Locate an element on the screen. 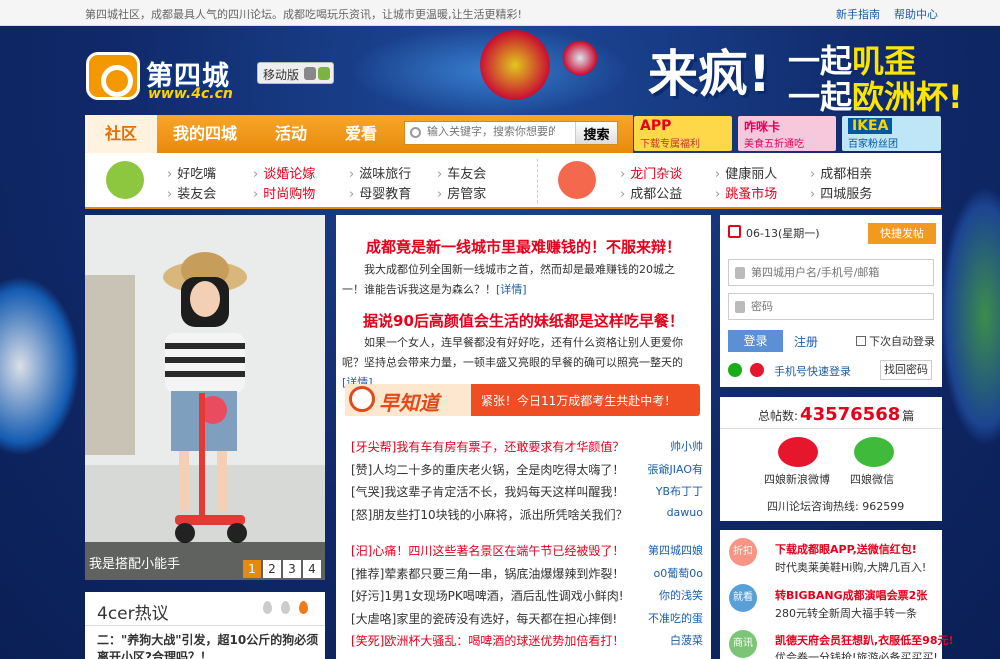 This screenshot has height=659, width=1000. cat-beauty: 健康丽人 is located at coordinates (746, 172).